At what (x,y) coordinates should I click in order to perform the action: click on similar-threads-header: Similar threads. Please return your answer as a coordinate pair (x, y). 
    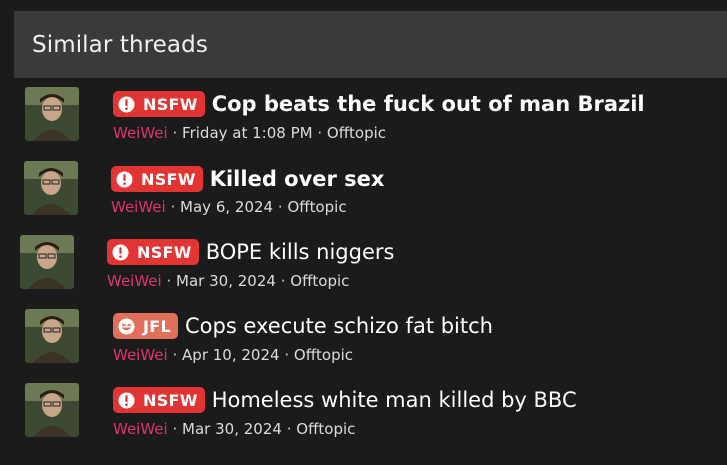
    Looking at the image, I should click on (370, 44).